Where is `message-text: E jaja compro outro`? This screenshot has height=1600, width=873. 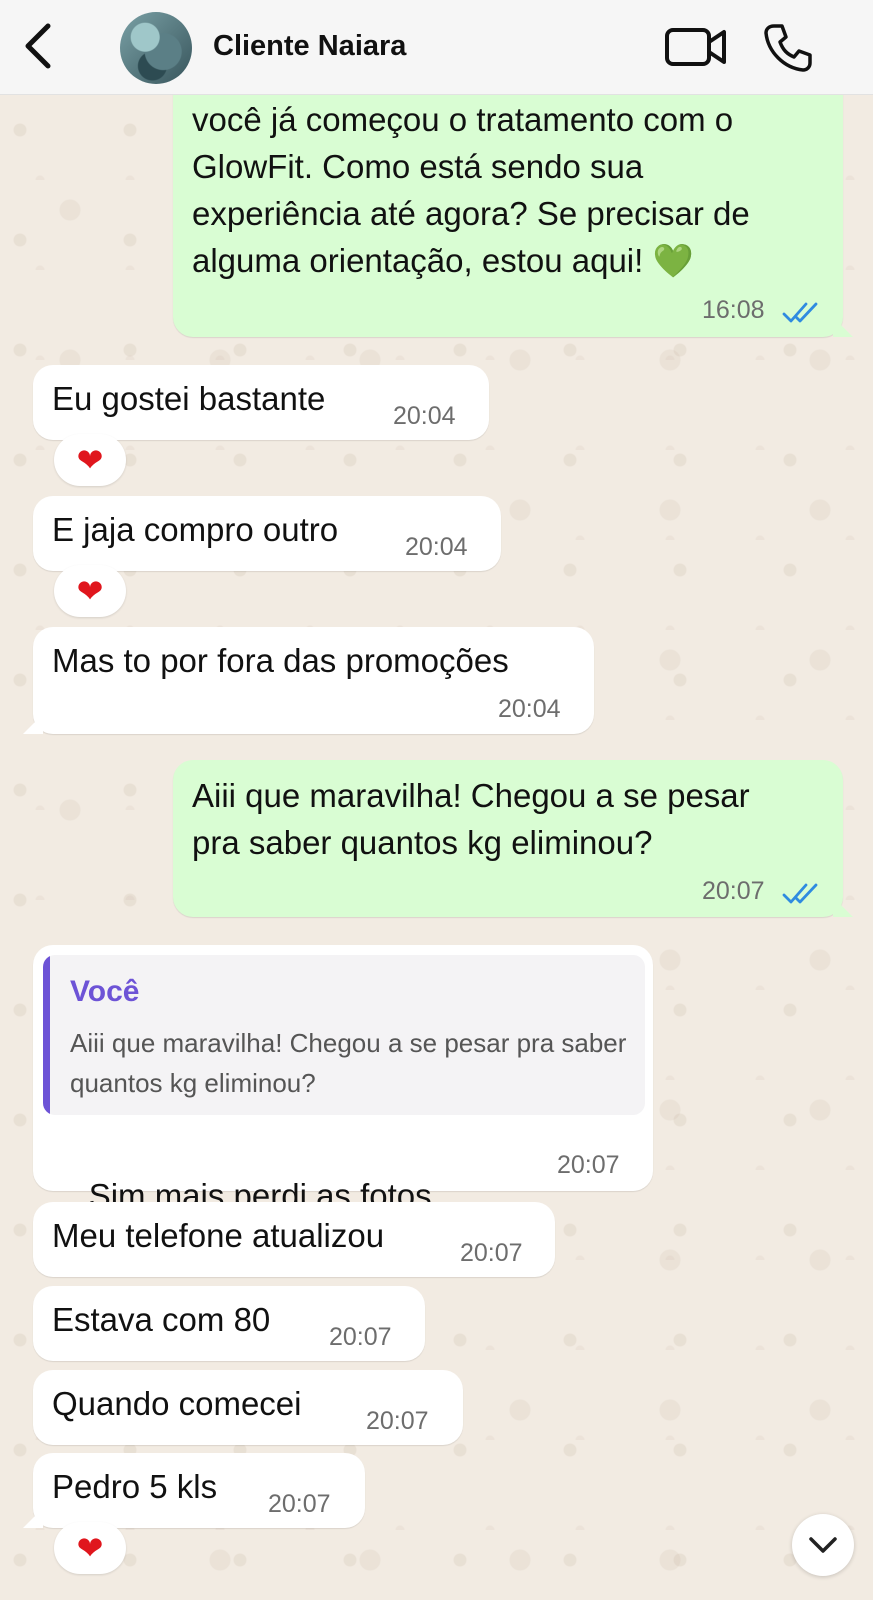 message-text: E jaja compro outro is located at coordinates (195, 529).